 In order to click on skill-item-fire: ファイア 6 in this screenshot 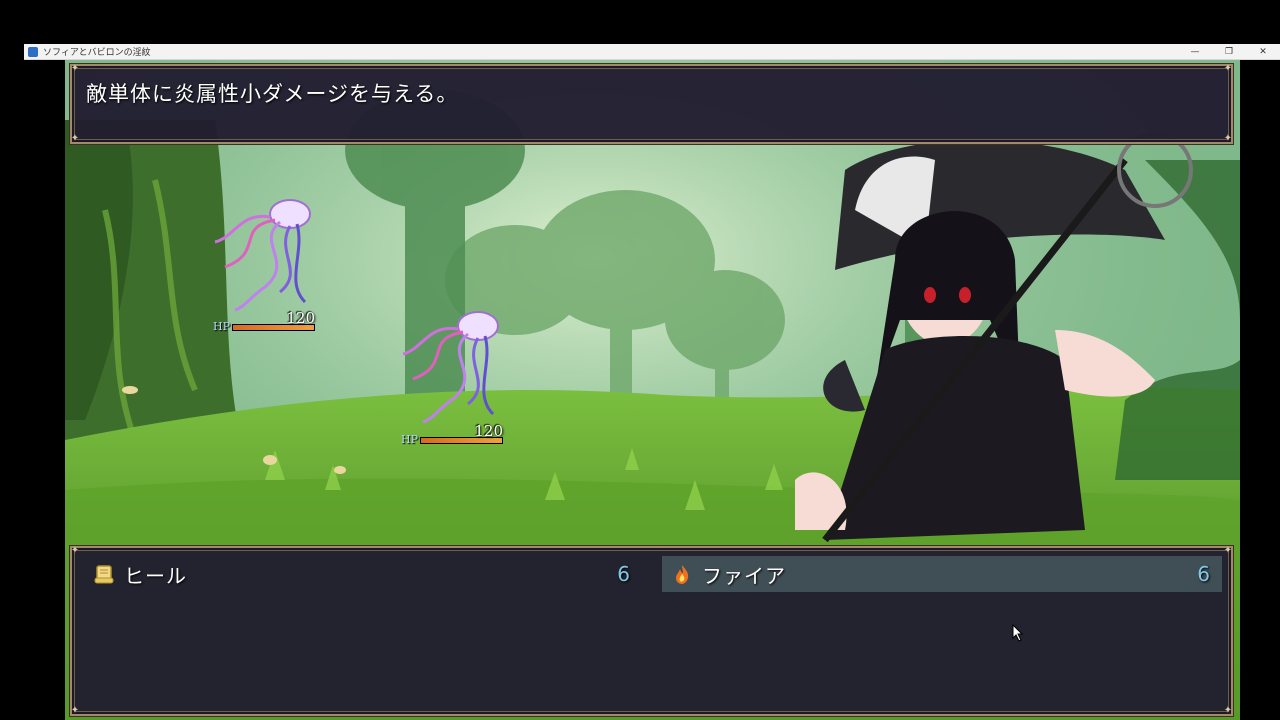, I will do `click(942, 574)`.